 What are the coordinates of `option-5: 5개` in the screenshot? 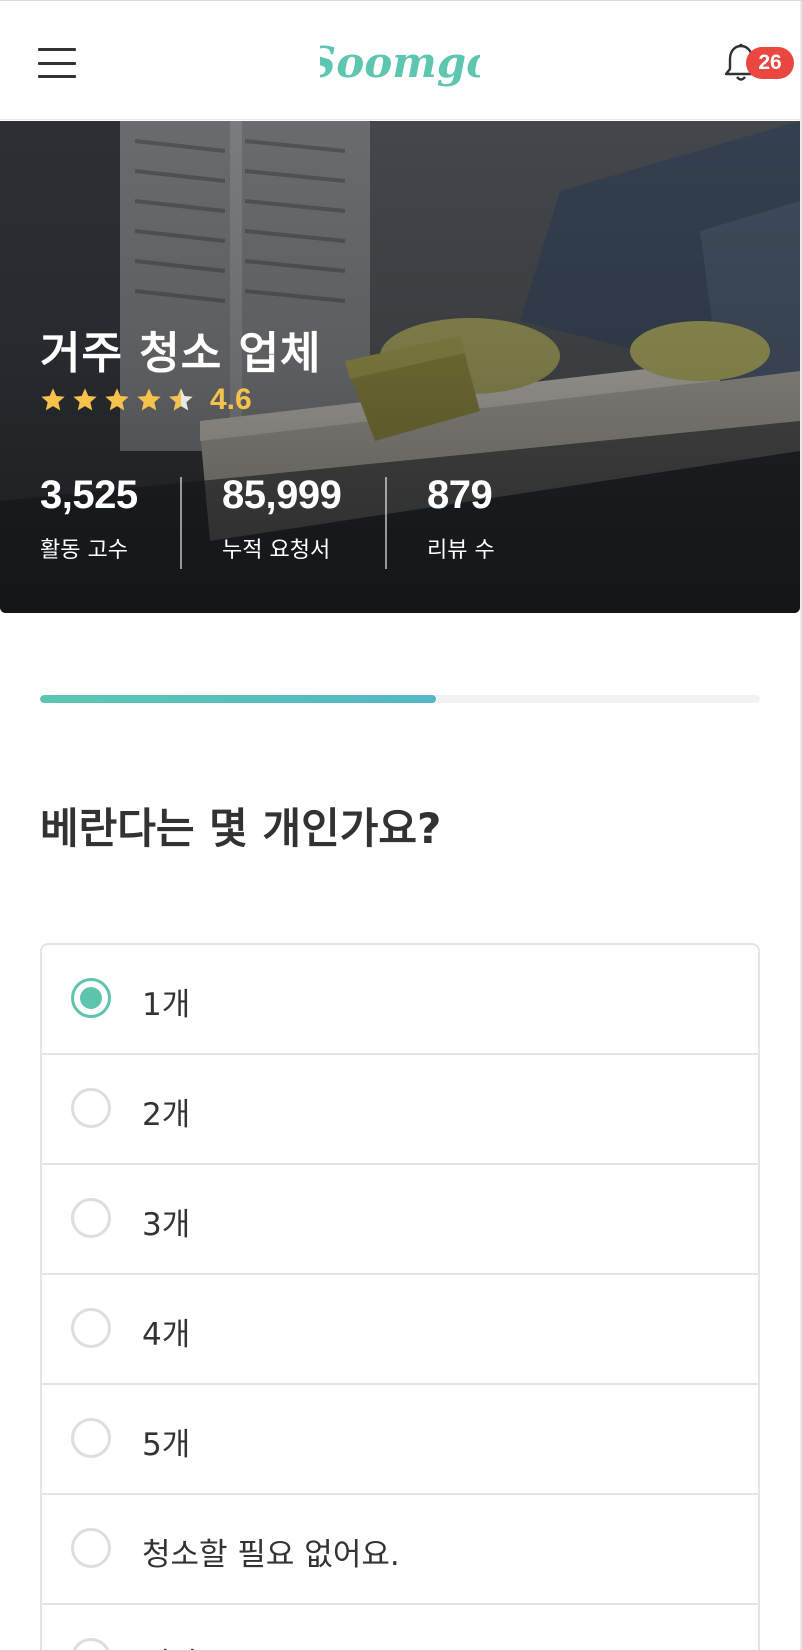 It's located at (400, 1440).